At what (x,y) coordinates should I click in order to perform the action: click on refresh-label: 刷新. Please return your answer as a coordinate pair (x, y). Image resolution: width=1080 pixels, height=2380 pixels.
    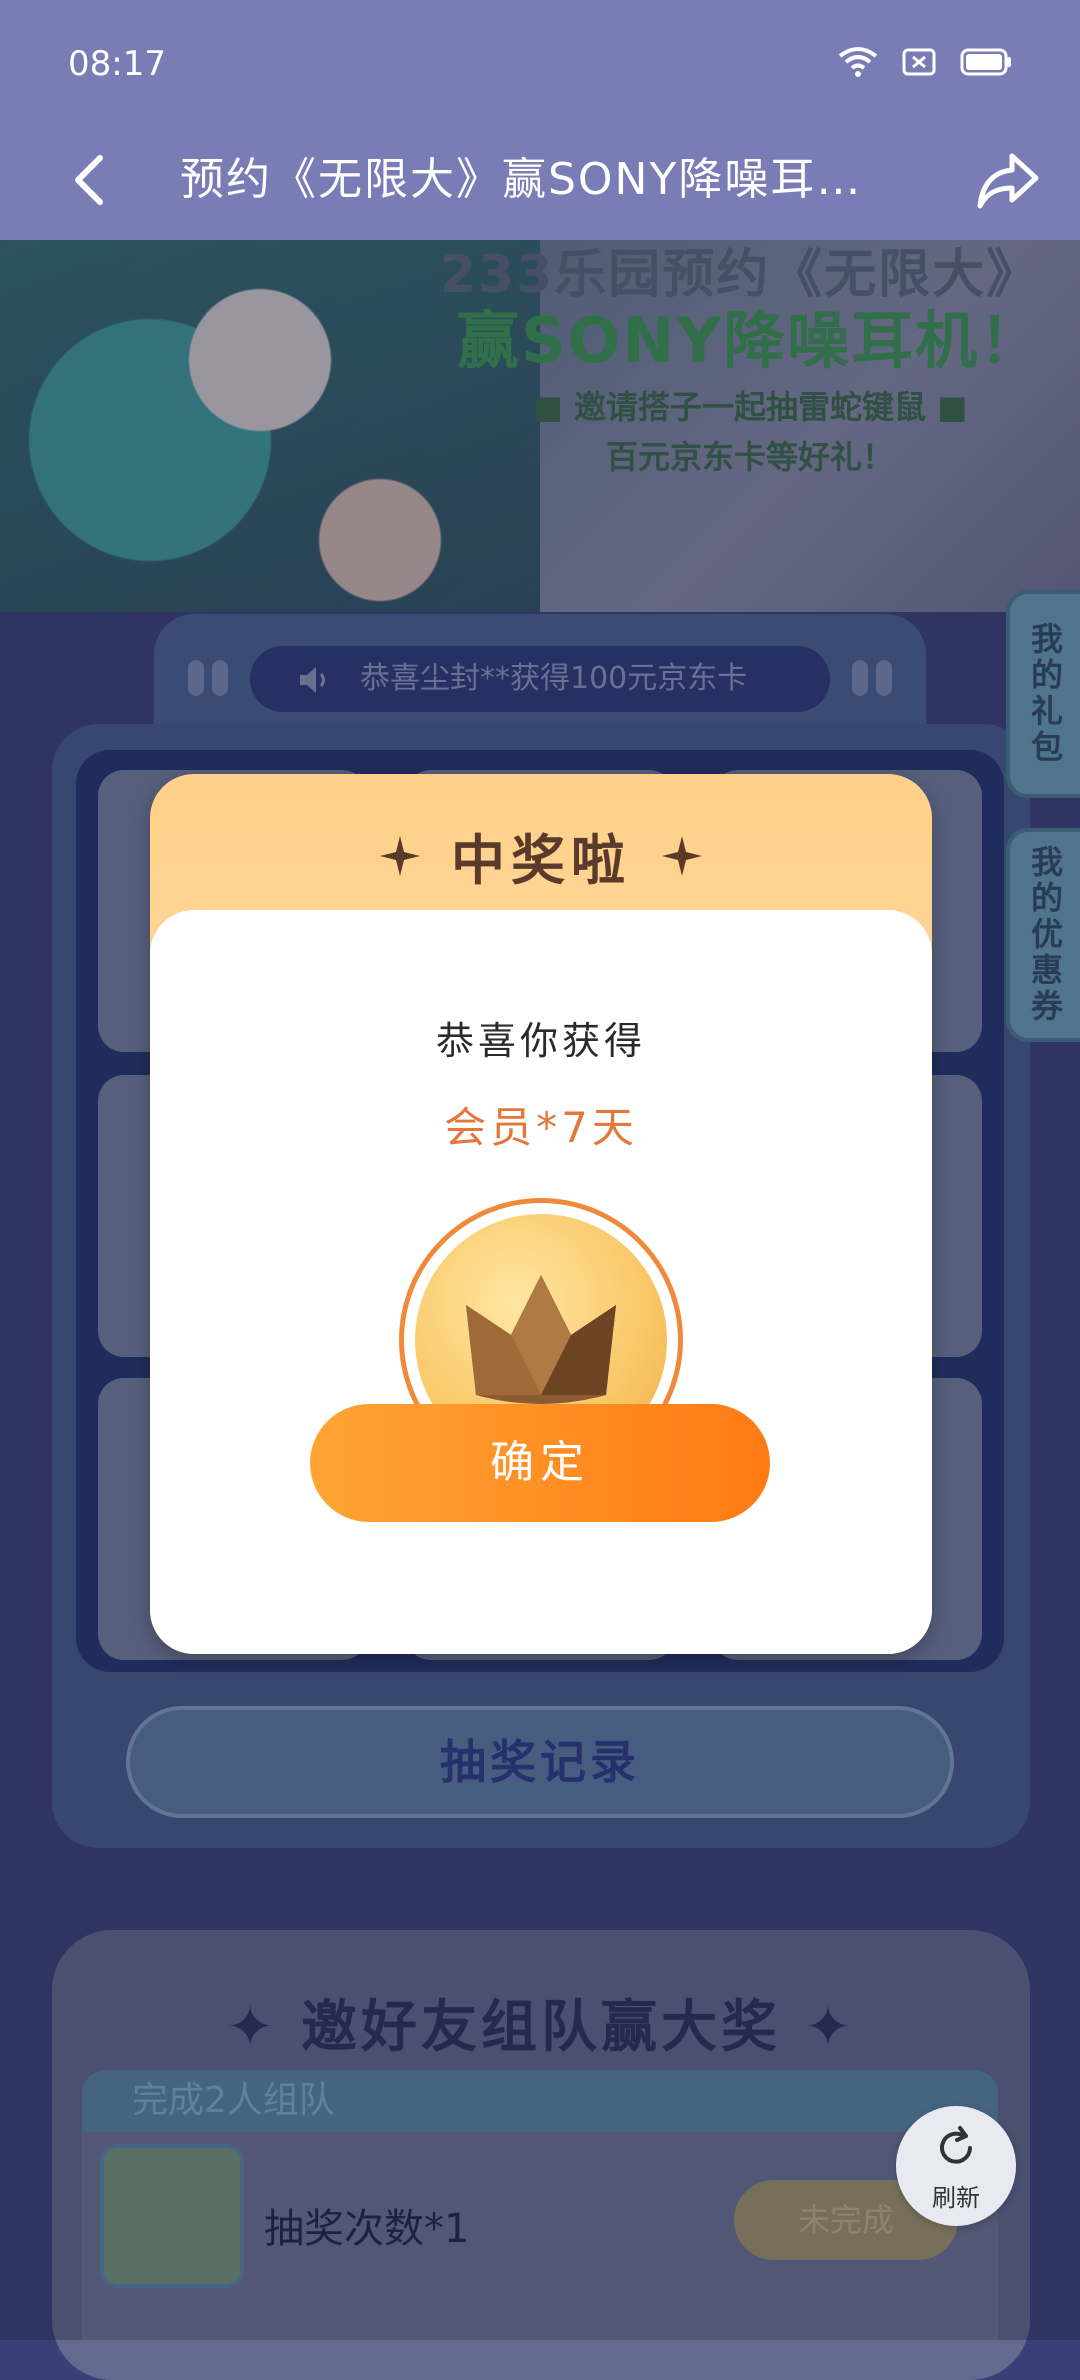
    Looking at the image, I should click on (956, 2198).